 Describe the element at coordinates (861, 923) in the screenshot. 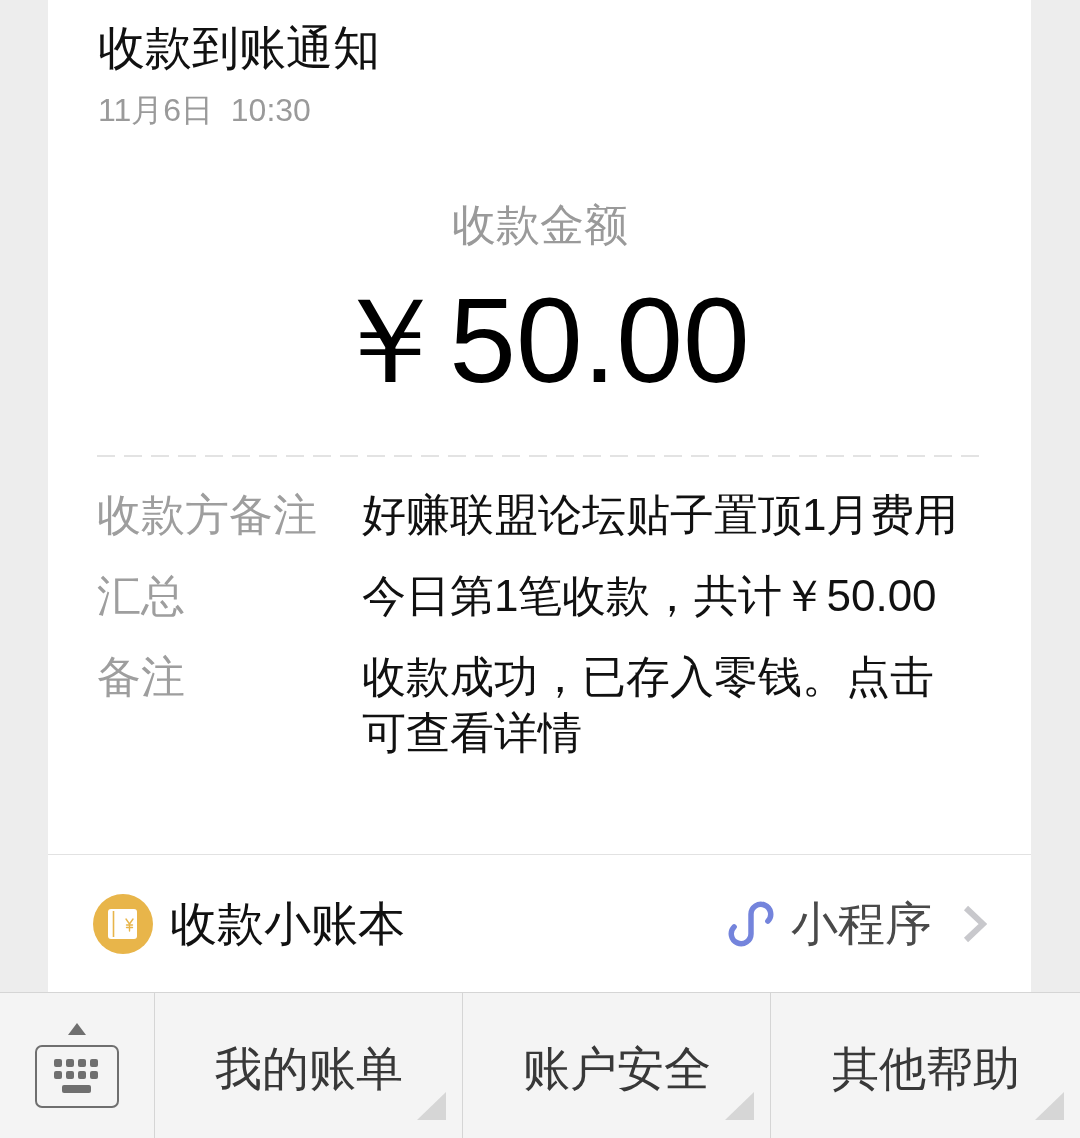

I see `mini-program-label: 小程序` at that location.